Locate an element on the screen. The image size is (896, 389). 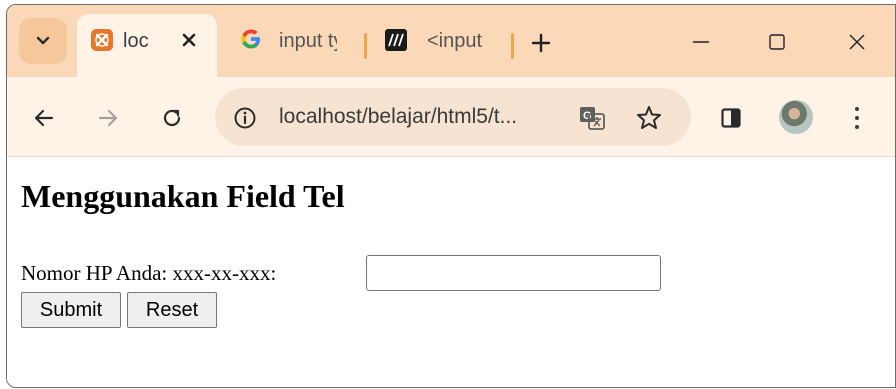
tab-close-button is located at coordinates (189, 40).